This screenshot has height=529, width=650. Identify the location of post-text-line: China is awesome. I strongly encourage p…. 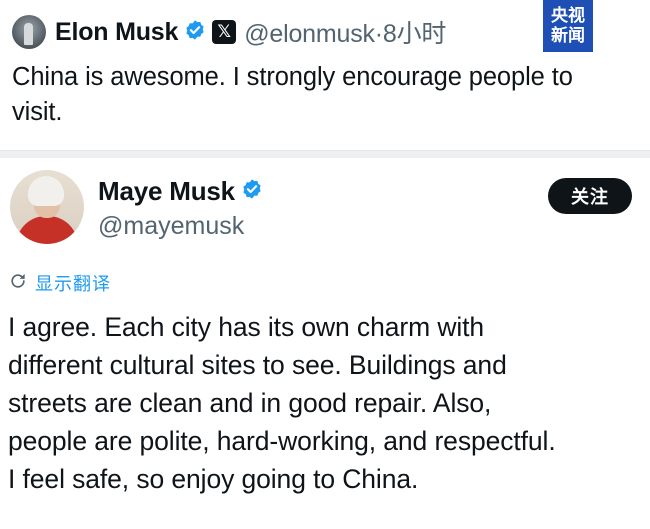
(292, 77).